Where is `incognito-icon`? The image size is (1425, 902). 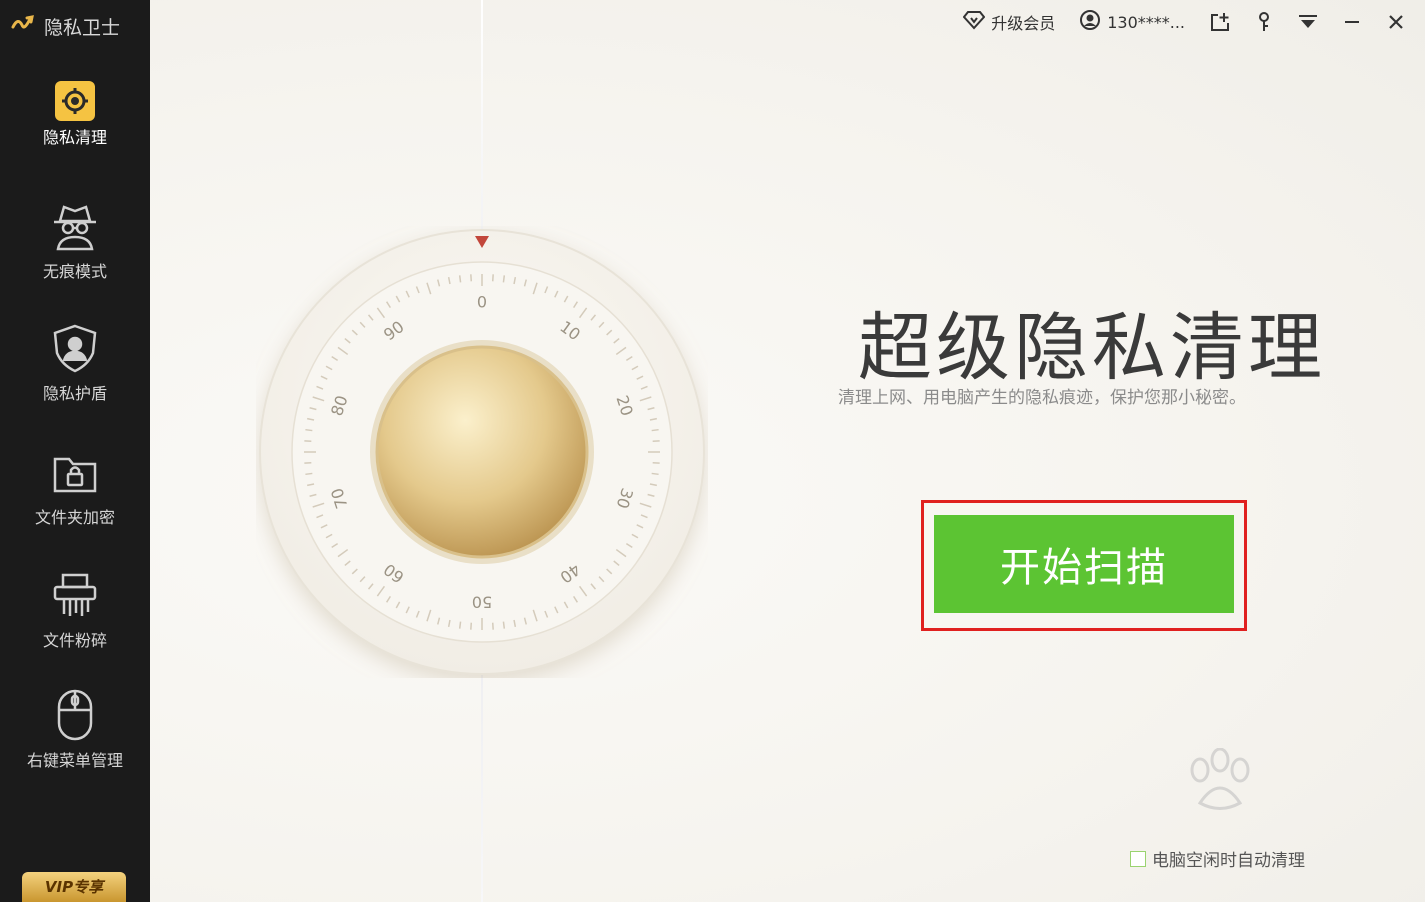 incognito-icon is located at coordinates (75, 226).